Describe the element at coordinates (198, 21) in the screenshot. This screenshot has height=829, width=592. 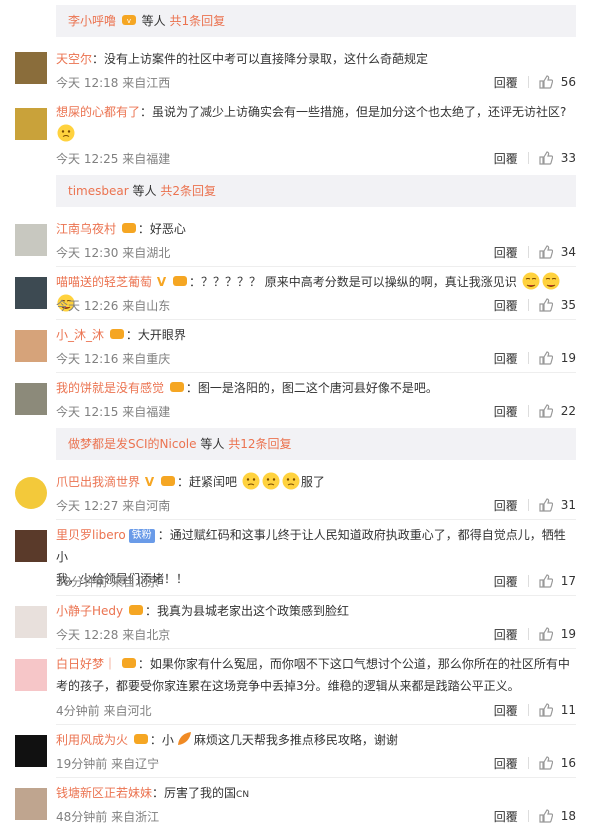
I see `reply-count-link: 共1条回复` at that location.